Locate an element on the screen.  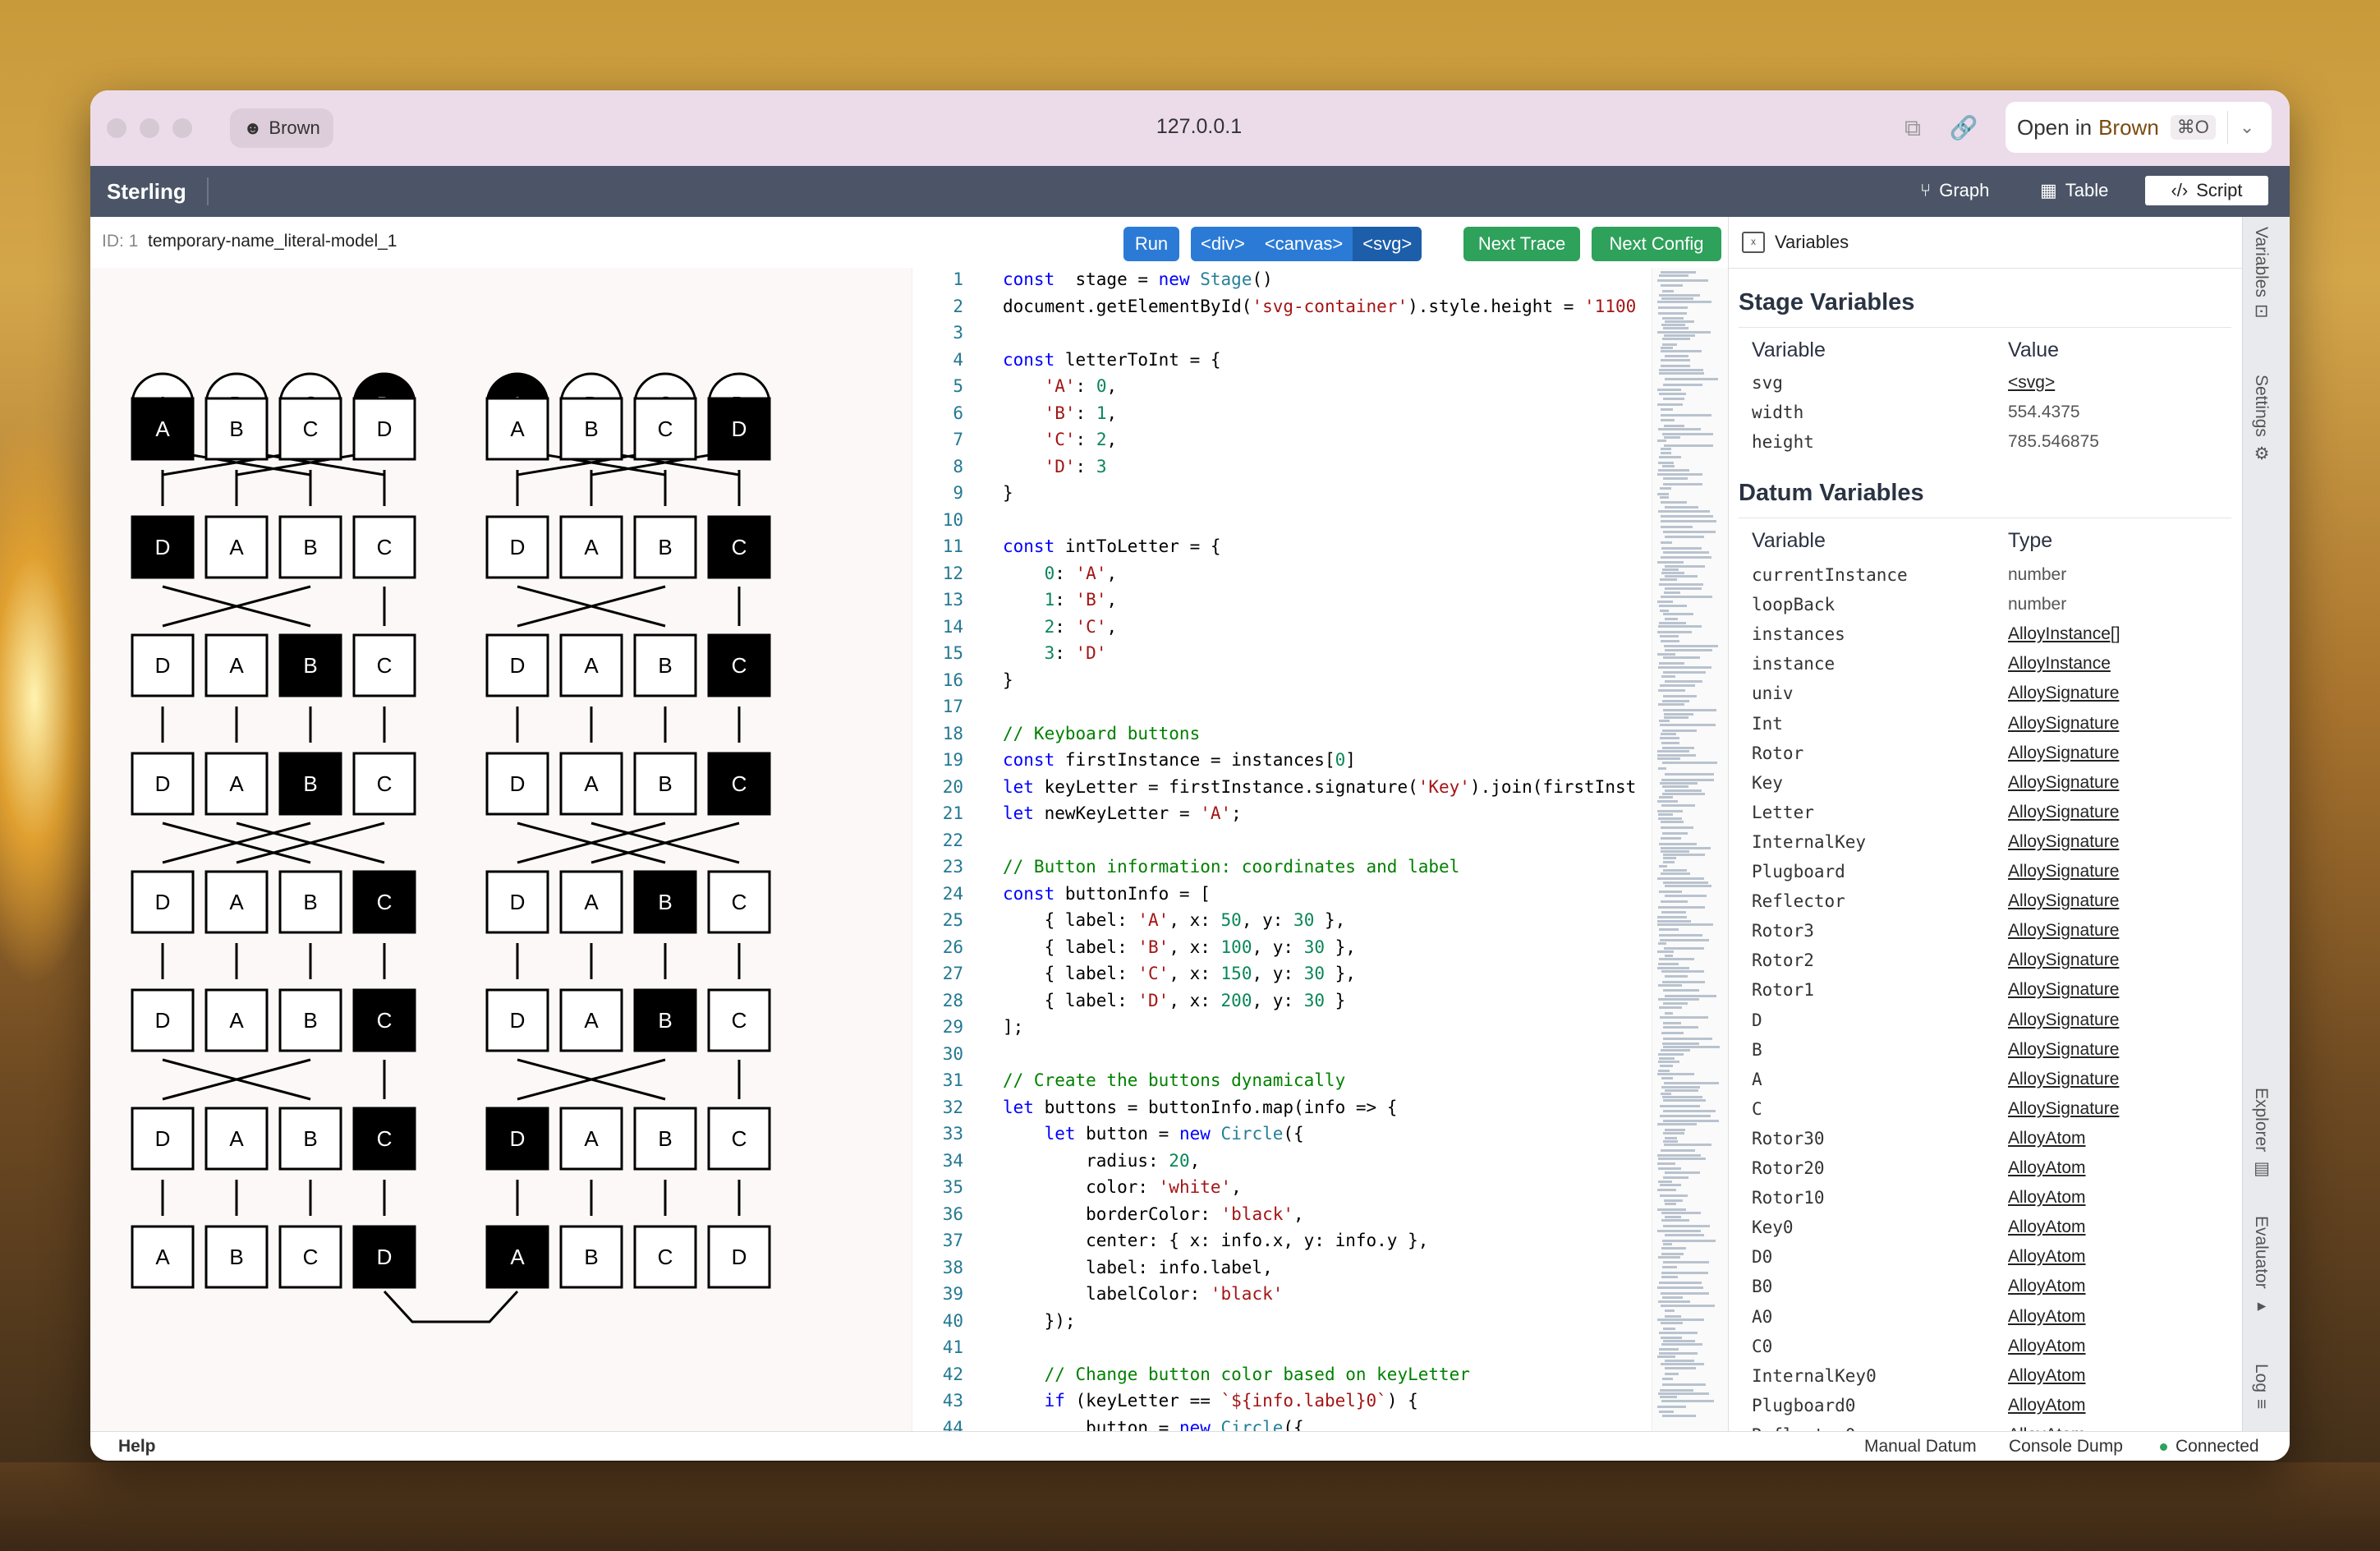
open-in-app-button: Open in Brown ⌘O ⌄ is located at coordinates (2139, 127).